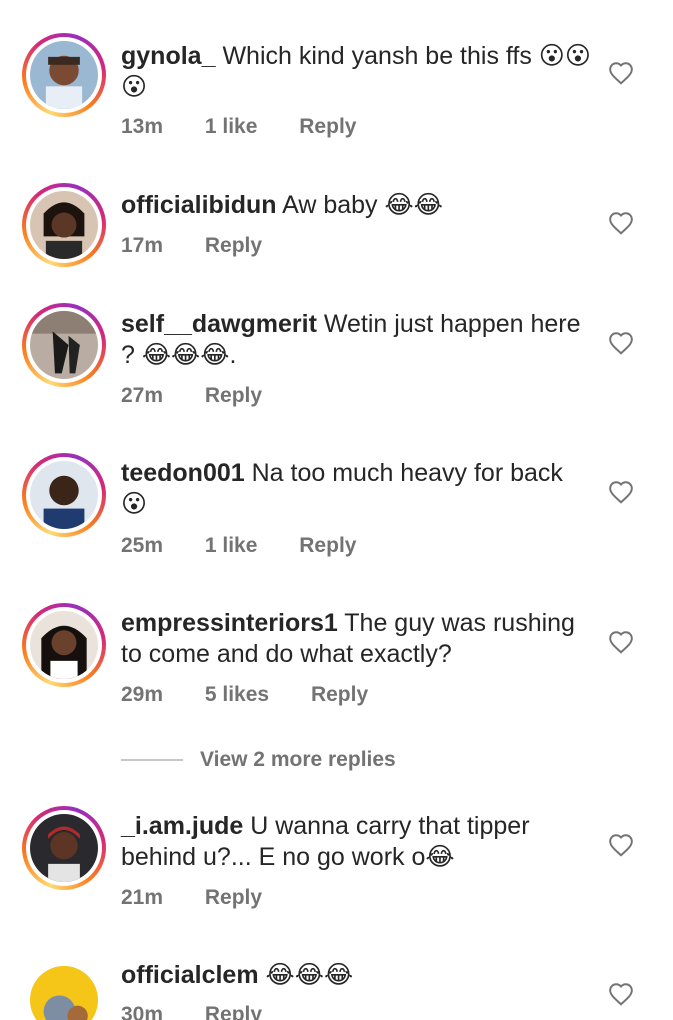  I want to click on comment-meta: 21m Reply, so click(209, 898).